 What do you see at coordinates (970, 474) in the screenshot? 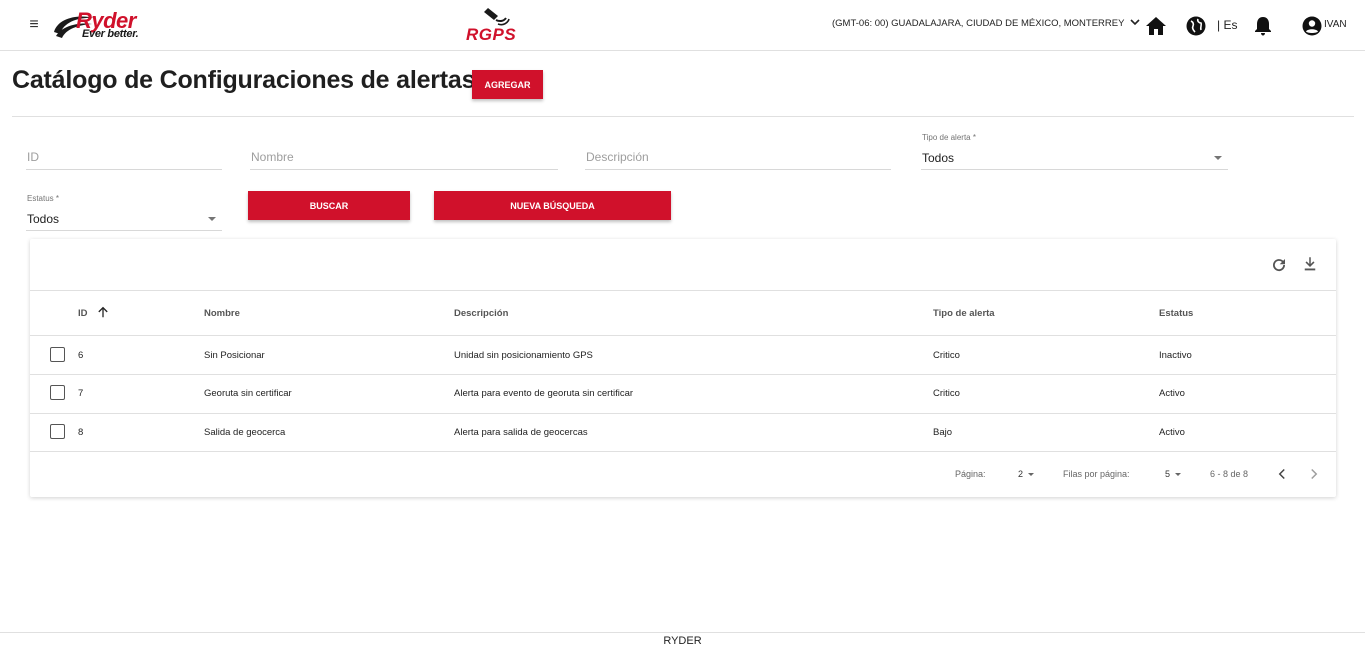
I see `page-label: Página:` at bounding box center [970, 474].